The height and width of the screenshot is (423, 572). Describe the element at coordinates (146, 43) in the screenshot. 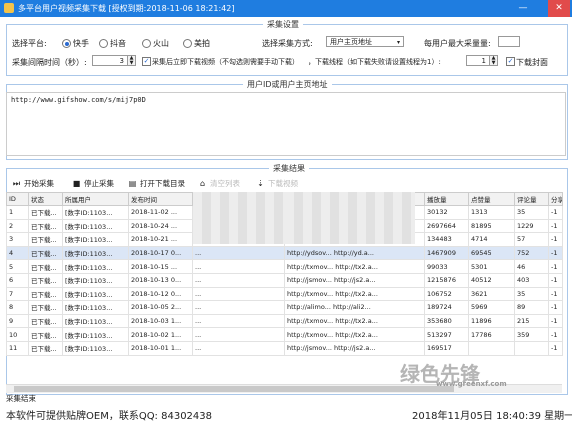

I see `platform-radio-huoshan` at that location.